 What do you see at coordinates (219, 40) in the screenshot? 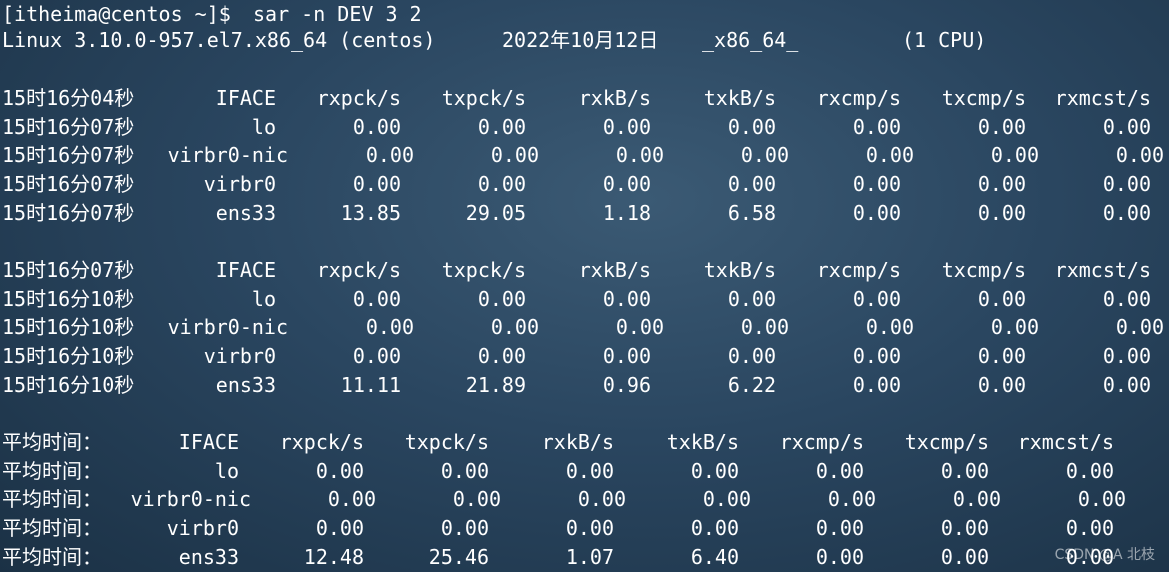
I see `kernel-info: Linux 3.10.0-957.el7.x86_64 (centos)` at bounding box center [219, 40].